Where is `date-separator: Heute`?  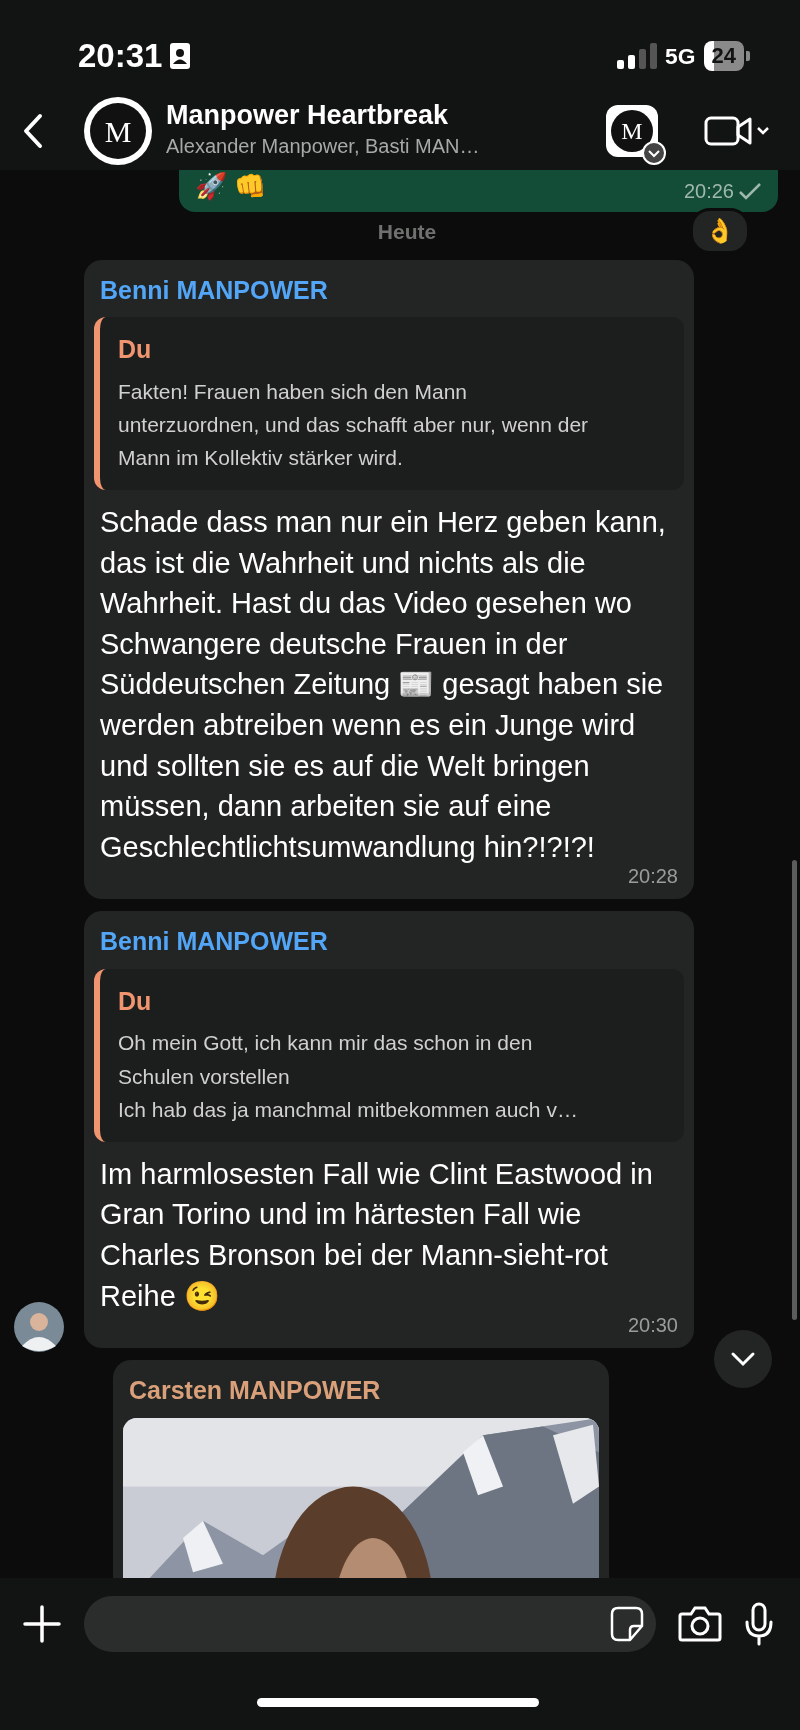
date-separator: Heute is located at coordinates (407, 232).